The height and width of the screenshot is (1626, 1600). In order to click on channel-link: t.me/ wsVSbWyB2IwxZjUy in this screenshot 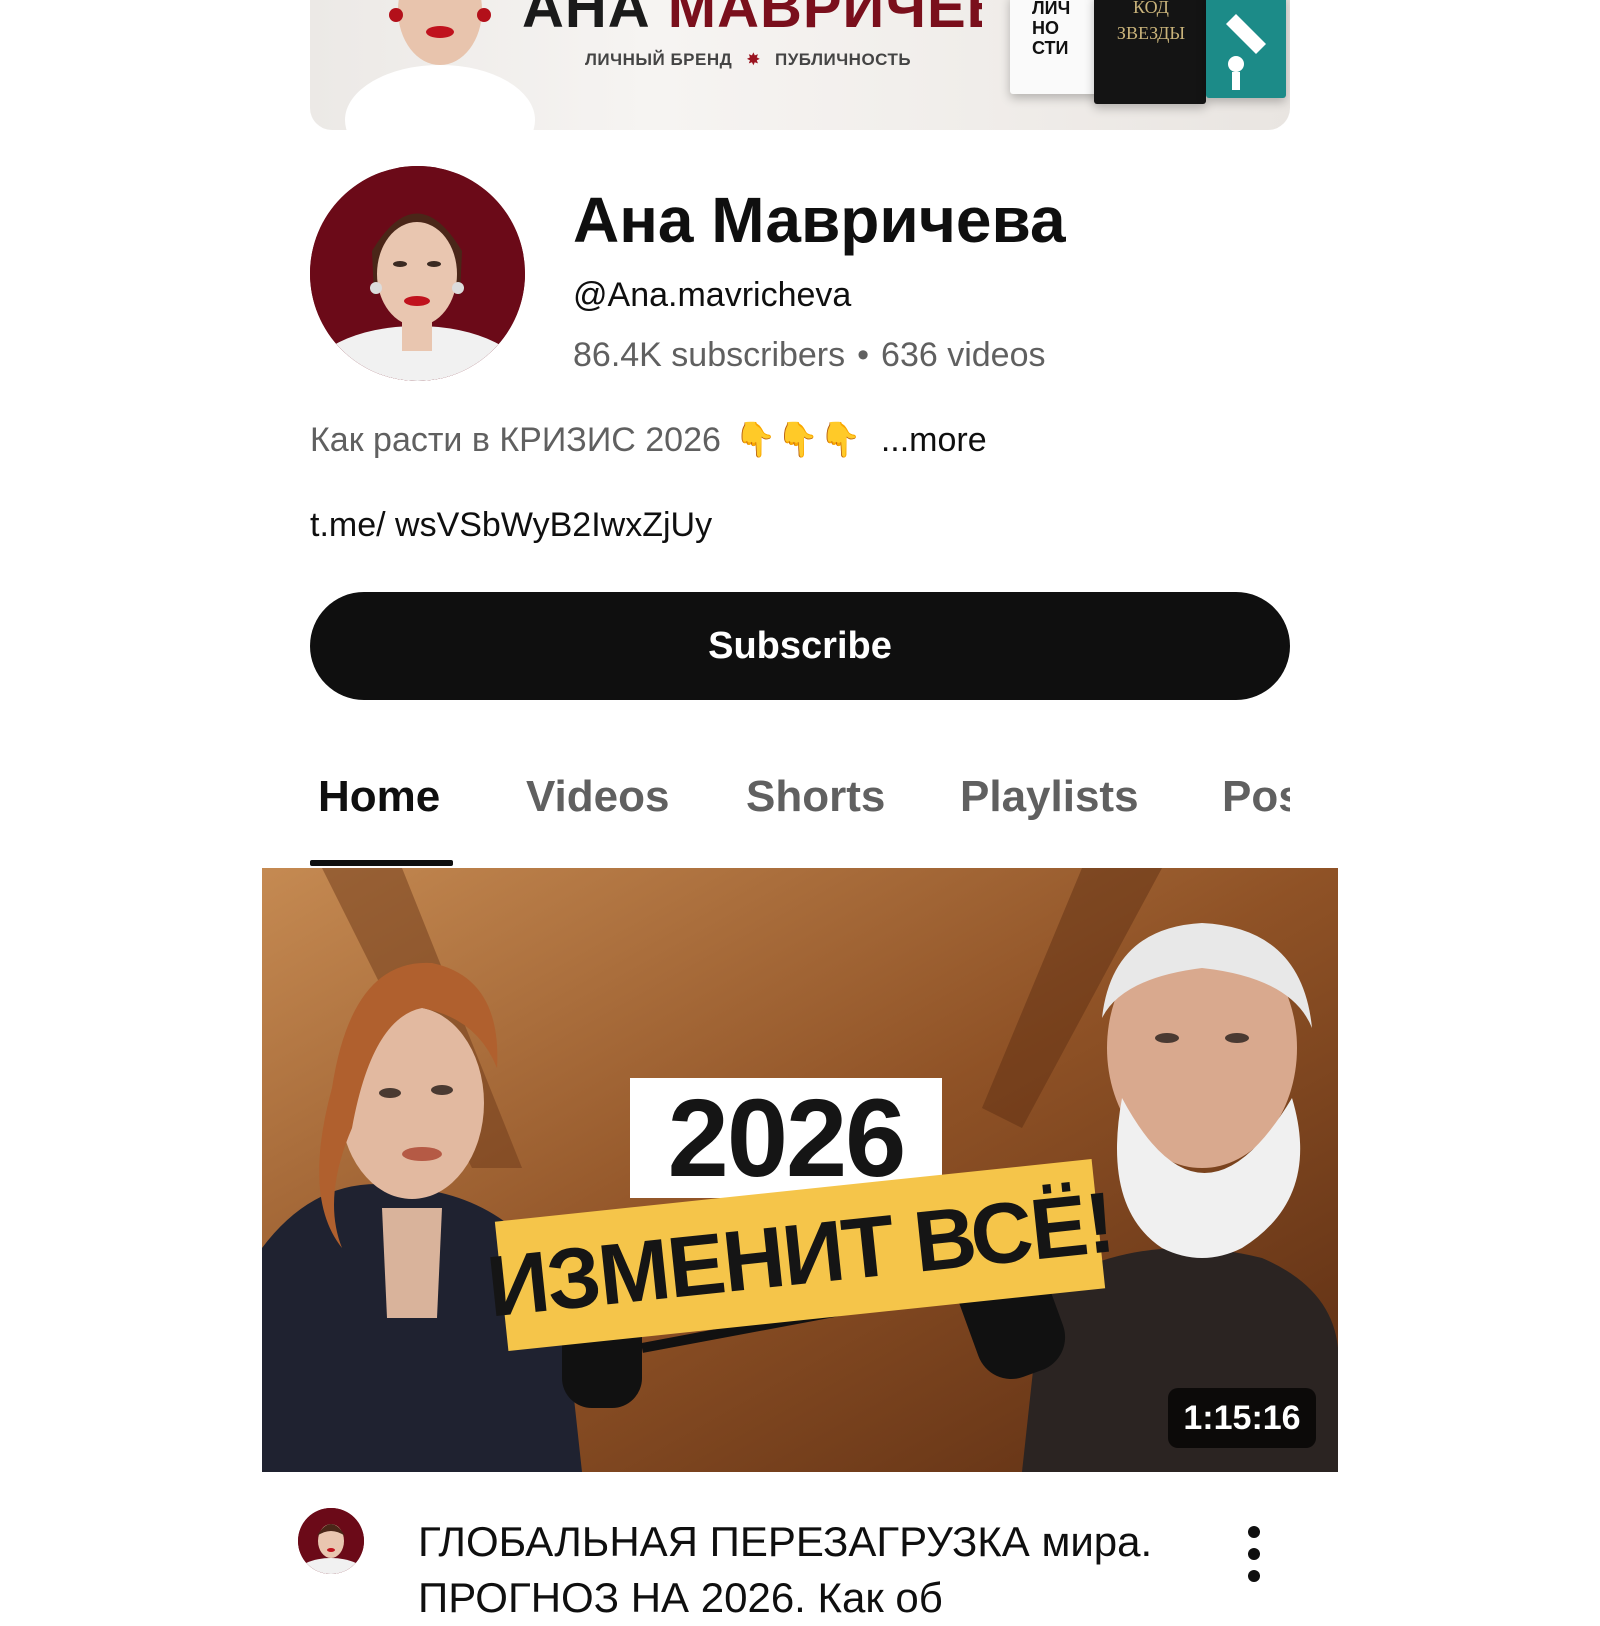, I will do `click(511, 525)`.